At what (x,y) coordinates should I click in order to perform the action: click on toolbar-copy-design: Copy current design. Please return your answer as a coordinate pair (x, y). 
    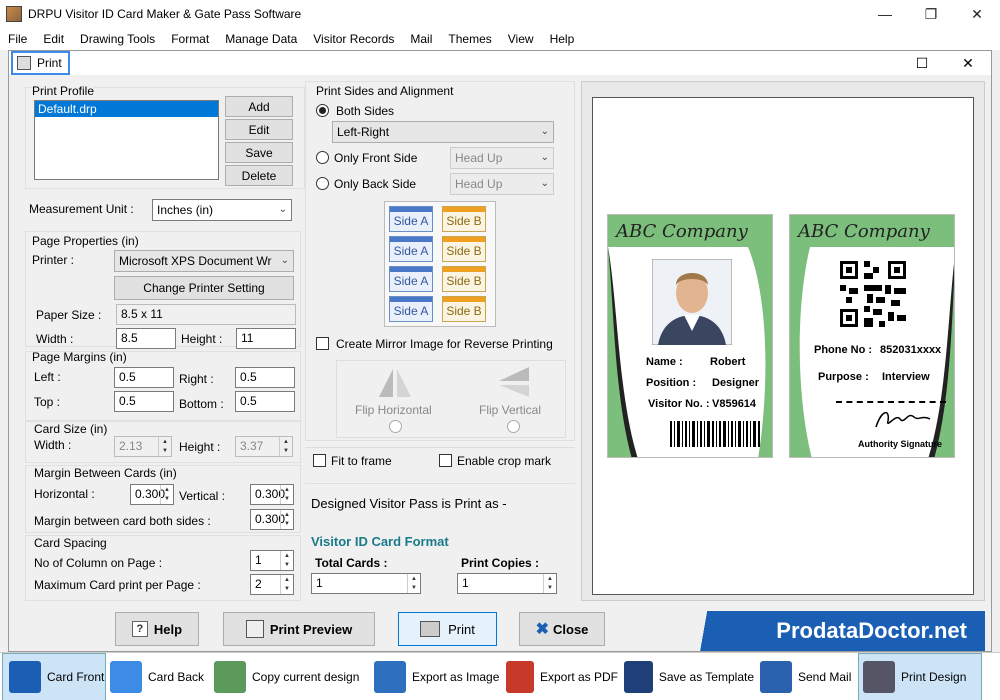
    Looking at the image, I should click on (289, 676).